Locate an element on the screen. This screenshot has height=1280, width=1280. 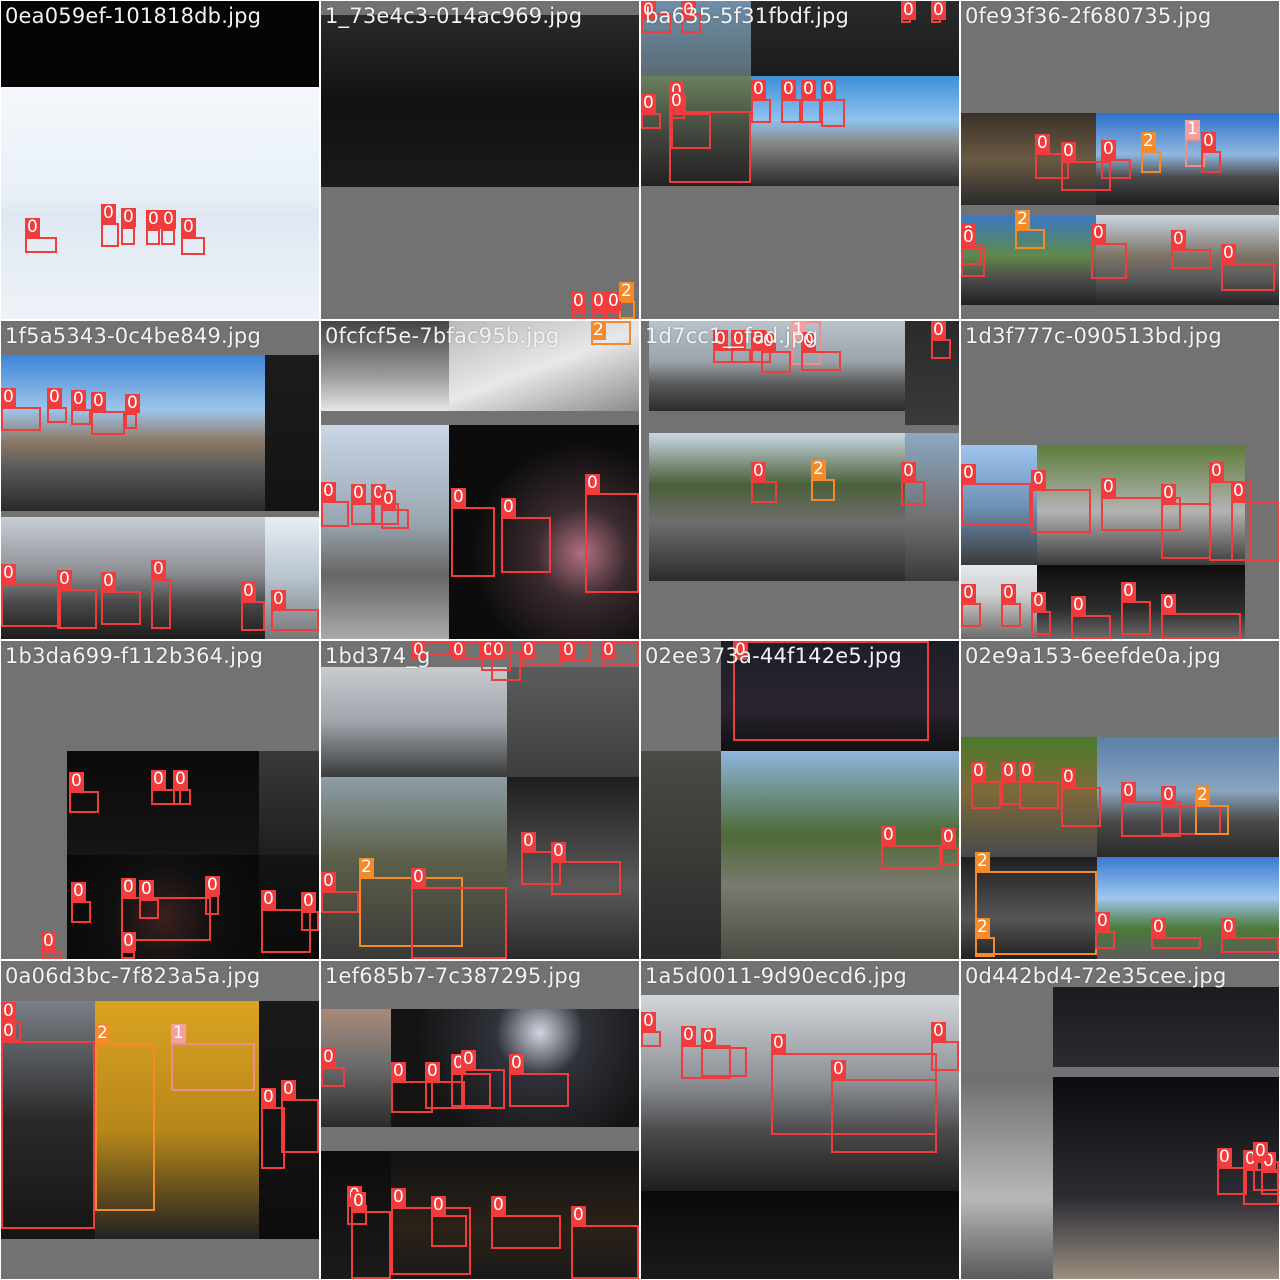
tile-filename: 0d442bd4-72e35cee.jpg is located at coordinates (1096, 976).